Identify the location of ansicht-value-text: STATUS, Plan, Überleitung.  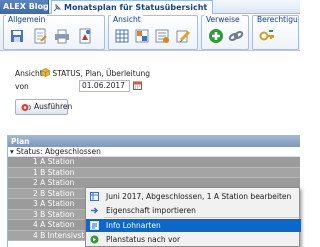
(101, 73).